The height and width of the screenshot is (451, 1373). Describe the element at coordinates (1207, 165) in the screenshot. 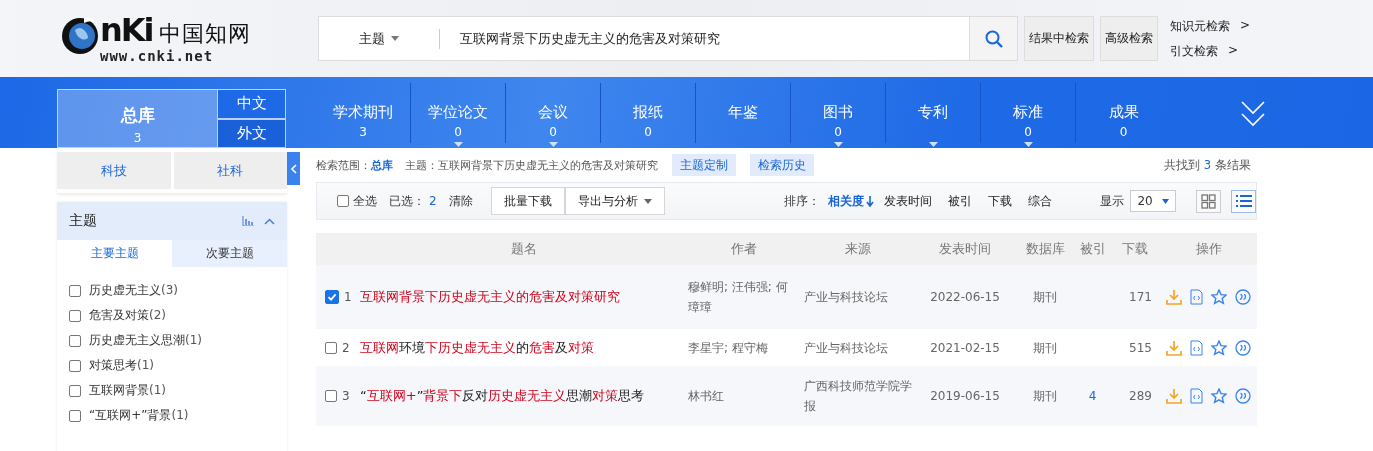

I see `result-count-text: 共找到 3 条结果` at that location.